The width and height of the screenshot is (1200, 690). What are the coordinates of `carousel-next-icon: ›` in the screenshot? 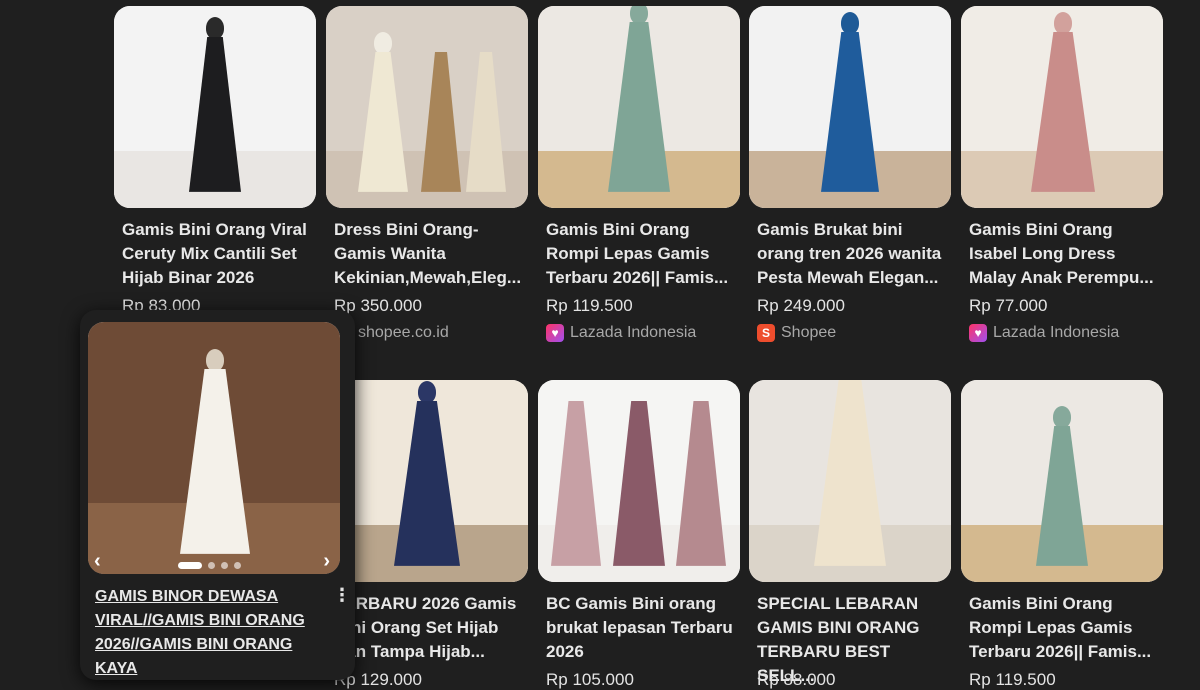 It's located at (326, 561).